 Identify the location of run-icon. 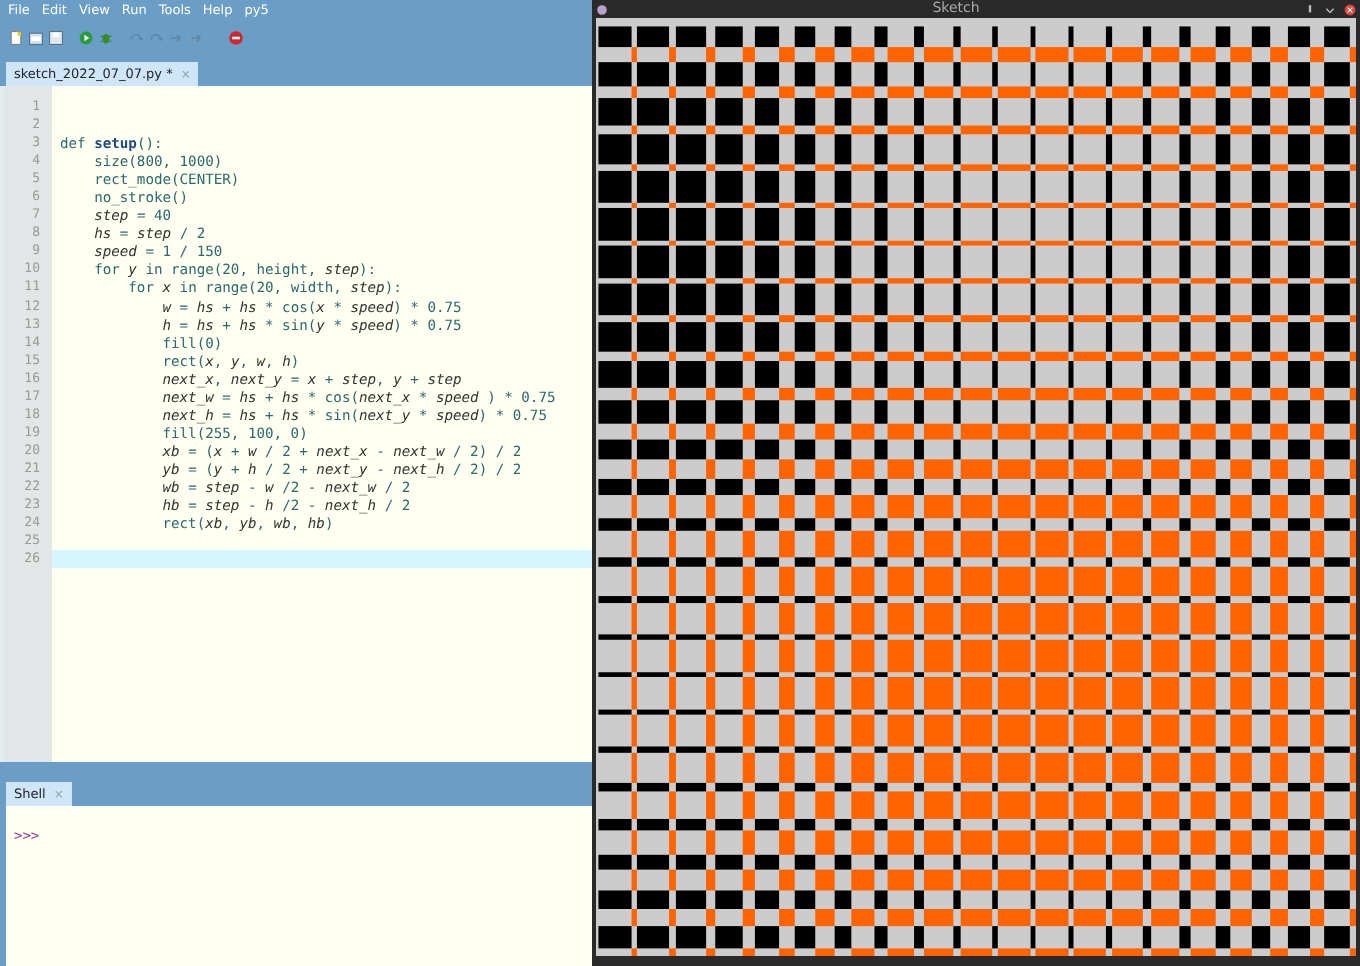
(86, 38).